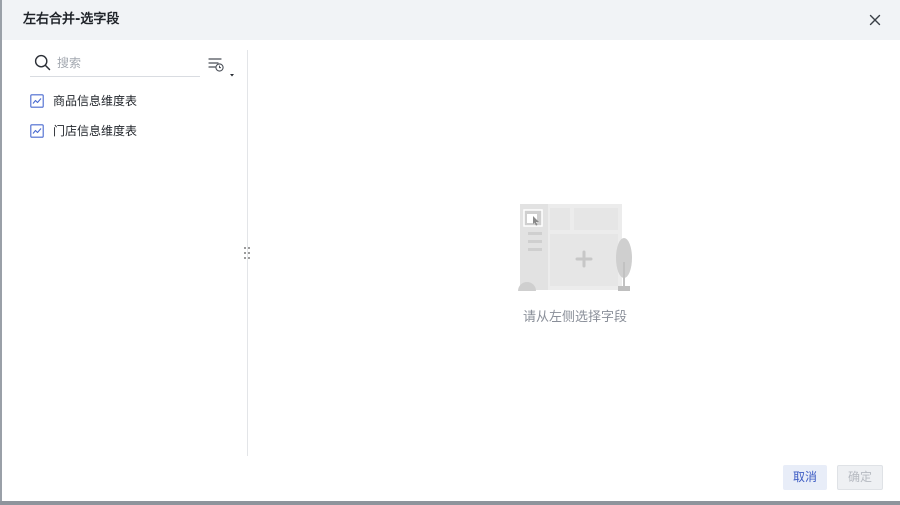 This screenshot has height=505, width=900. I want to click on close-icon, so click(875, 20).